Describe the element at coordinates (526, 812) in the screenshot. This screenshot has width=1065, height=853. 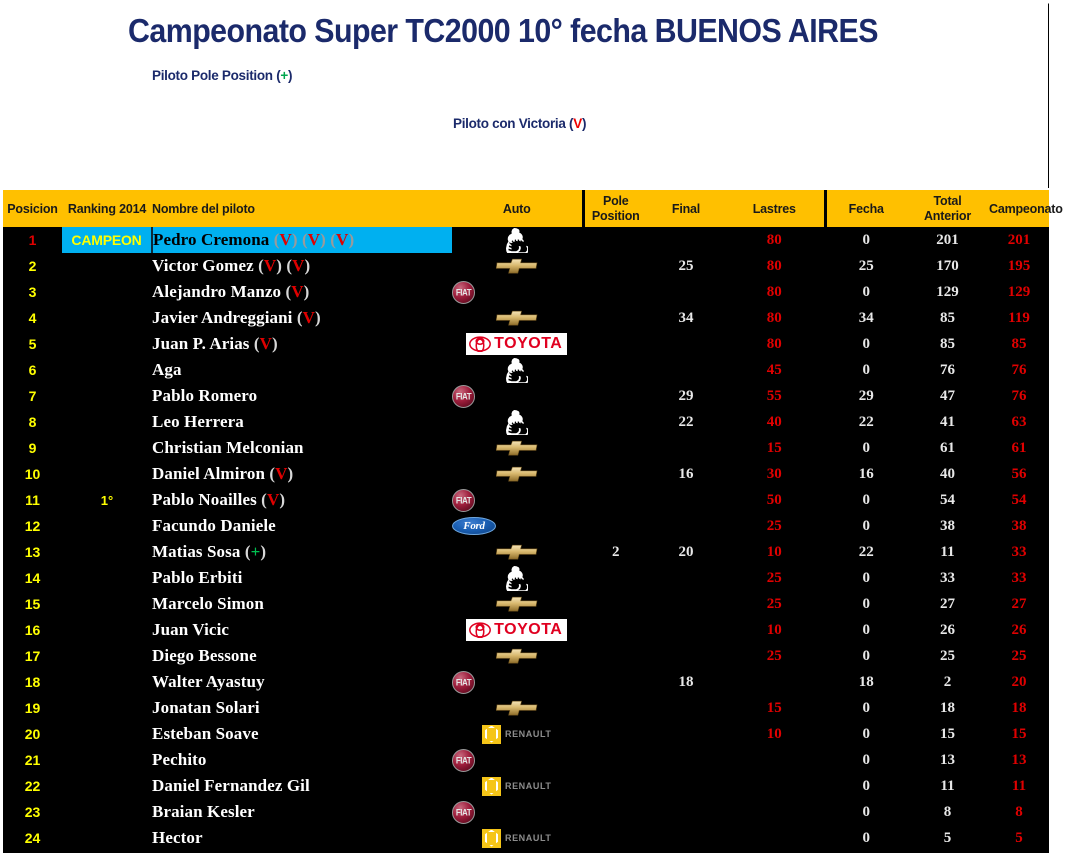
I see `table-row: 23 Braian Kesler FIAT 0 8 8` at that location.